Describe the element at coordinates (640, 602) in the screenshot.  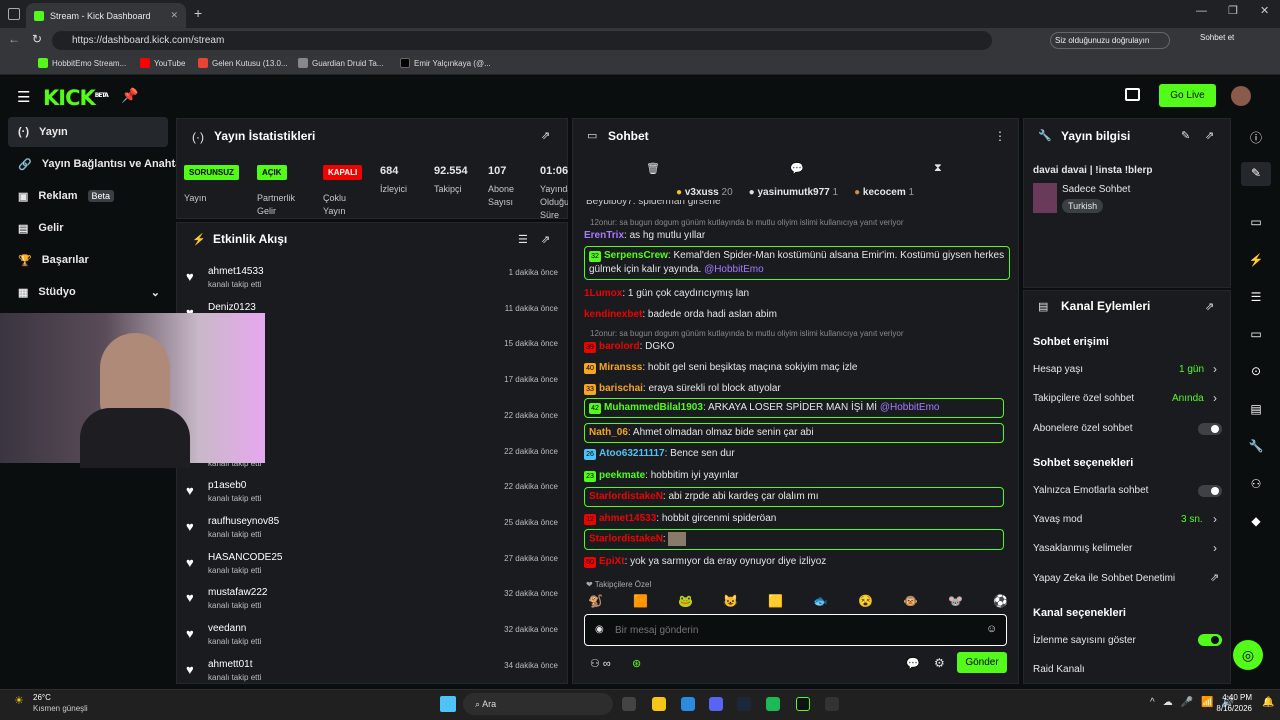
I see `emote-icon: 🟧` at that location.